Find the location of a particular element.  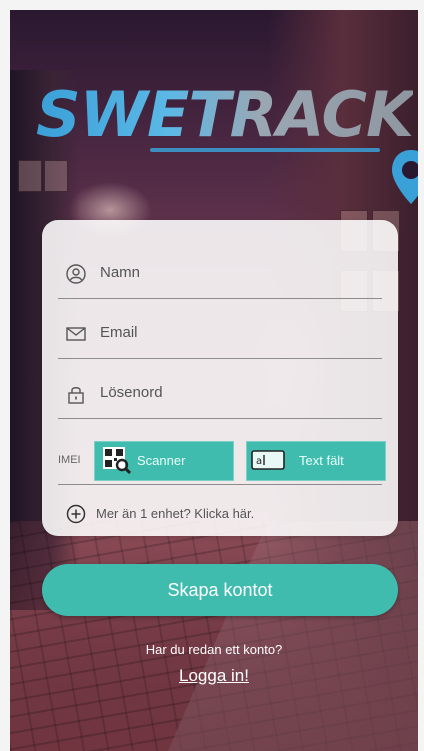

password-field: Lösenord is located at coordinates (220, 394).